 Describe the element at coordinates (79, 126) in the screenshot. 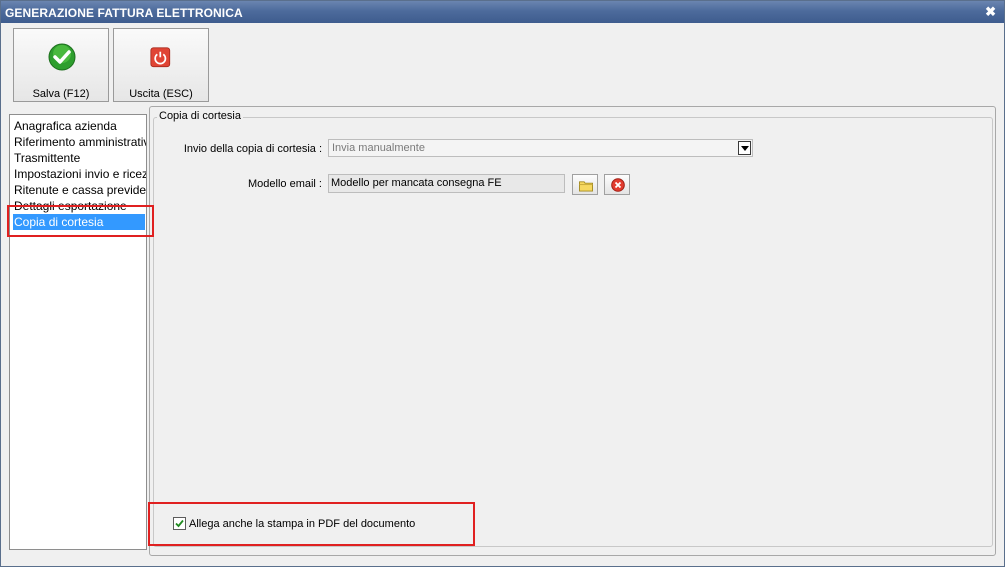

I see `sidebar-item-anagrafica: Anagrafica azienda` at that location.